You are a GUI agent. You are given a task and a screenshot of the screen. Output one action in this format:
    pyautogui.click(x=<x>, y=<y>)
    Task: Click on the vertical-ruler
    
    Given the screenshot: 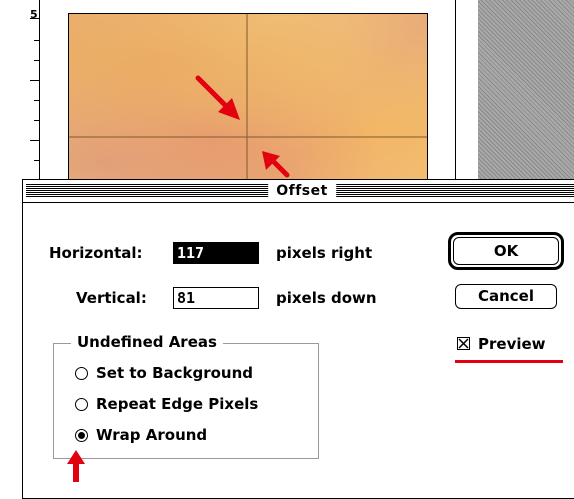 What is the action you would take?
    pyautogui.click(x=32, y=90)
    